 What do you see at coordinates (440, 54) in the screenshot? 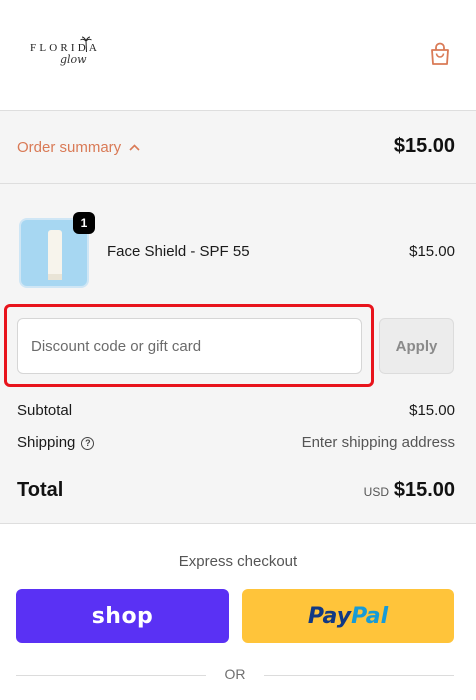
I see `shopping-bag-icon` at bounding box center [440, 54].